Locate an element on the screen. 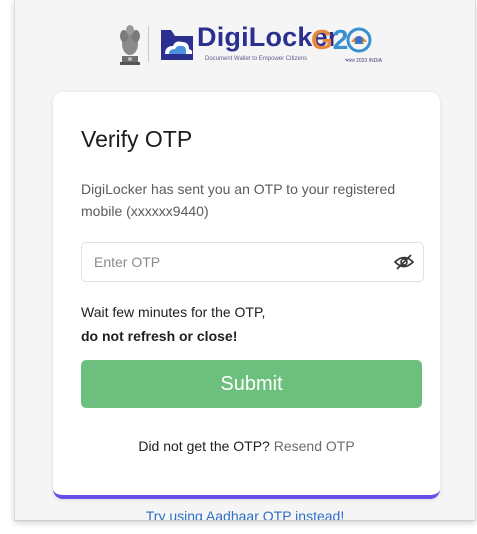 The image size is (477, 534). refresh-warning: do not refresh or close! is located at coordinates (159, 336).